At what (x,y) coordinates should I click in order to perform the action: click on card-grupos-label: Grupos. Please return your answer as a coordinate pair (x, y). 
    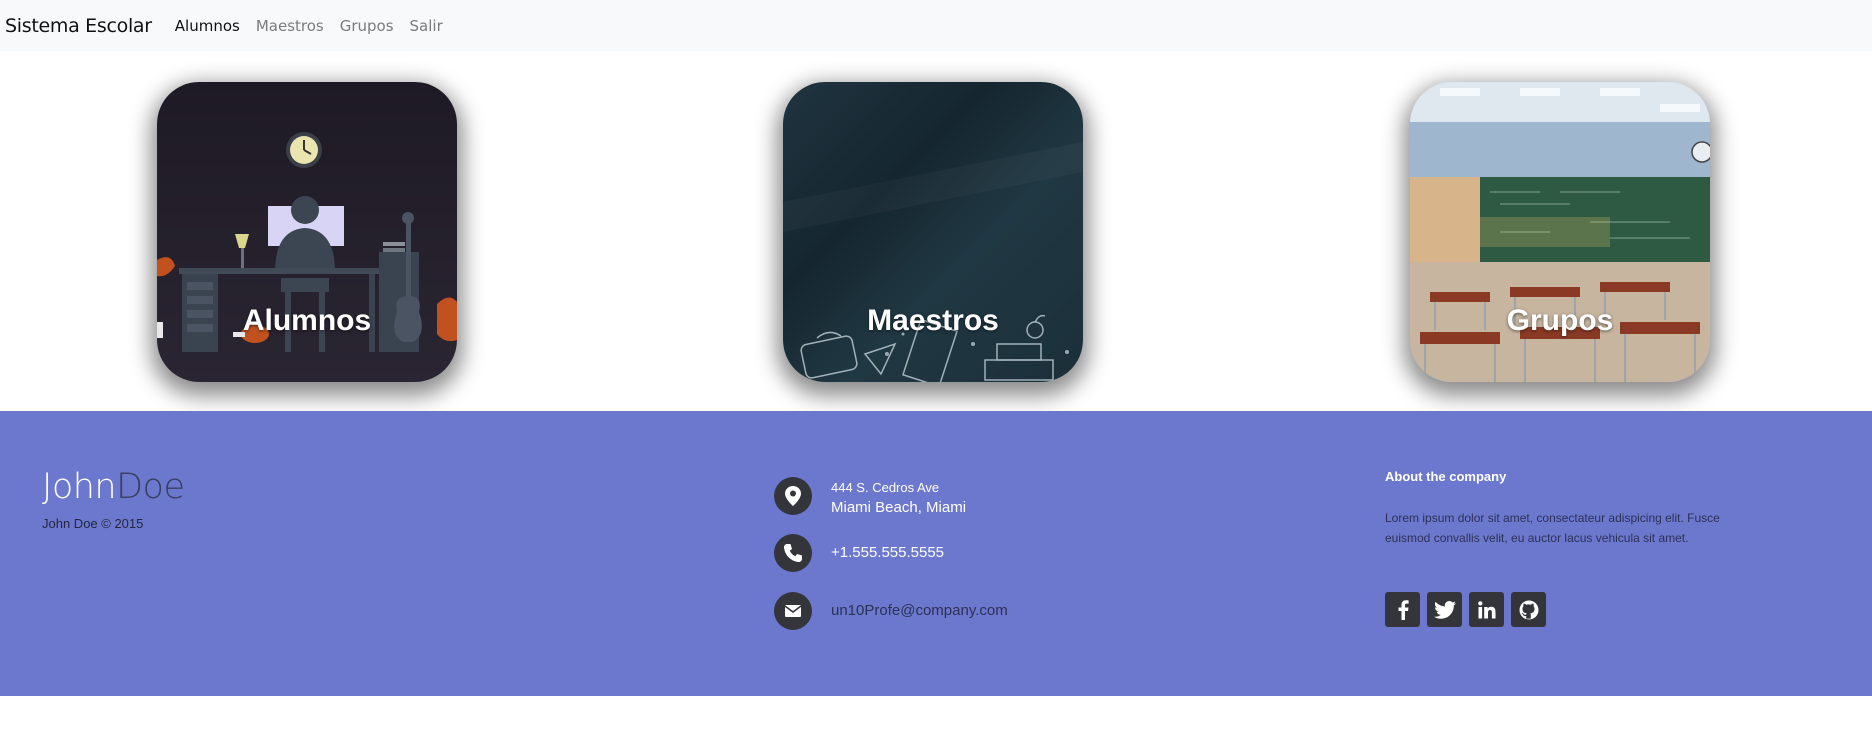
    Looking at the image, I should click on (1560, 320).